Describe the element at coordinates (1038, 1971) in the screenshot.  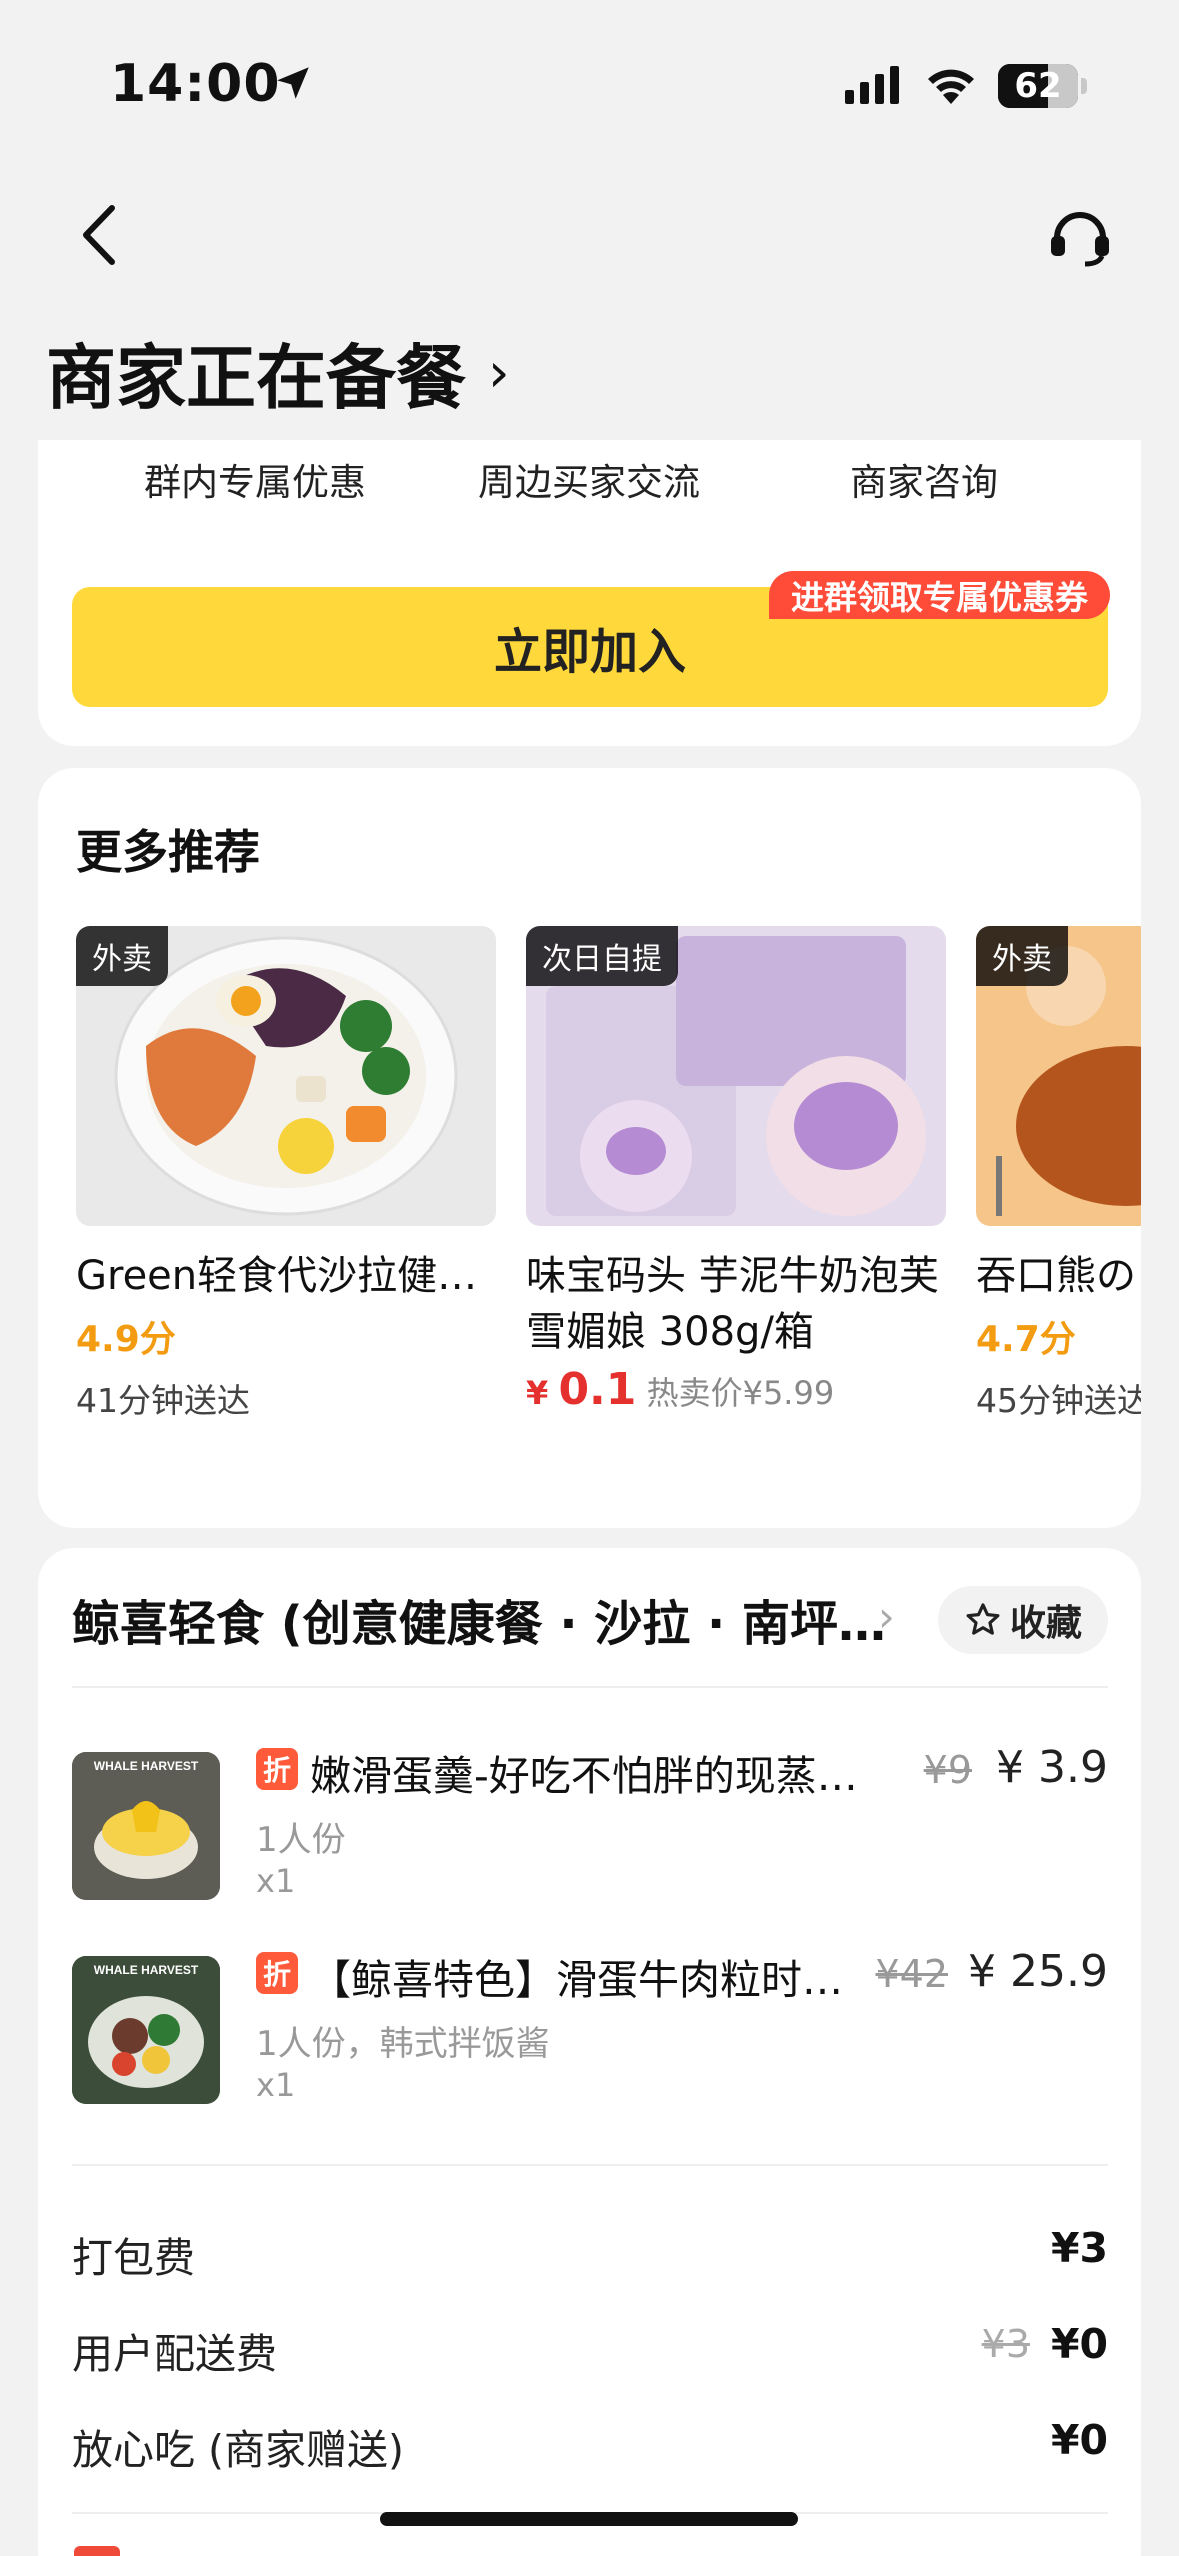
I see `item-price: ¥ 25.9` at that location.